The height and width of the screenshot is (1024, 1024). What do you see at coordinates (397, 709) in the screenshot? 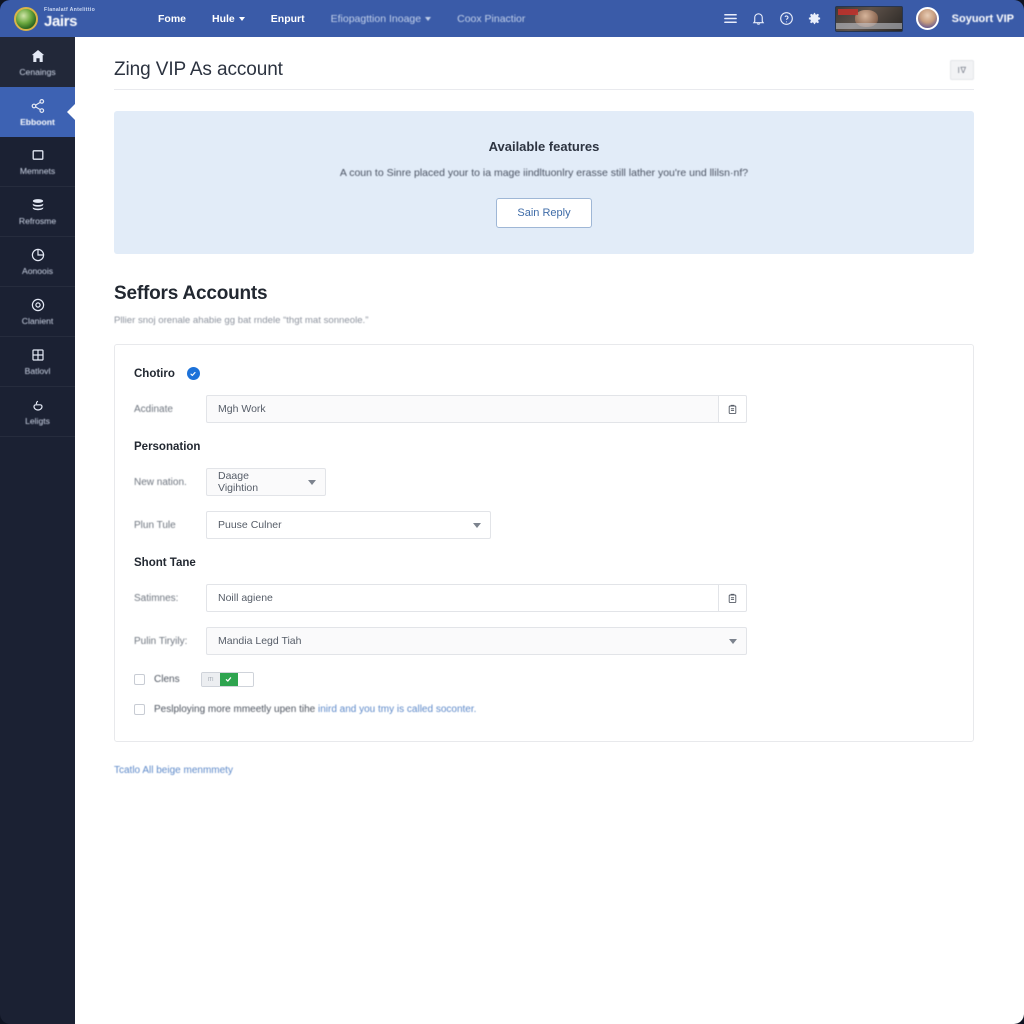
I see `peslploying-link: inird and you tmy is called soconter.` at bounding box center [397, 709].